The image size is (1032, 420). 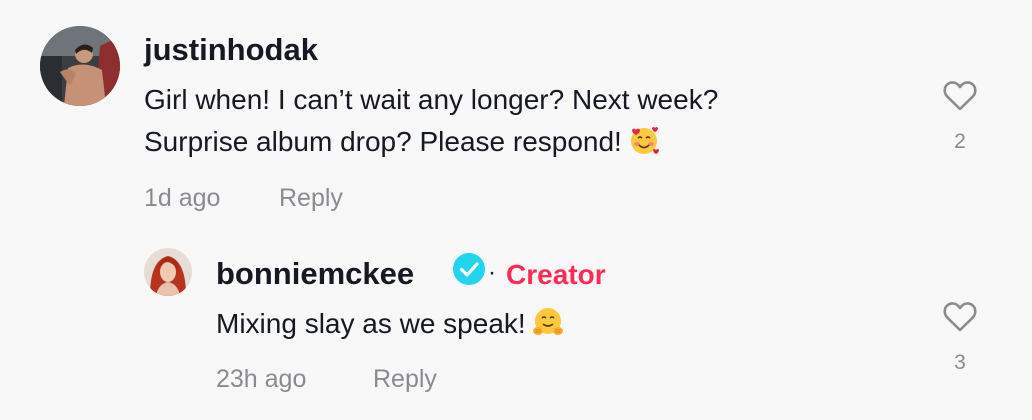 I want to click on comment-text-line: Surprise album drop? Please respond!, so click(x=402, y=142).